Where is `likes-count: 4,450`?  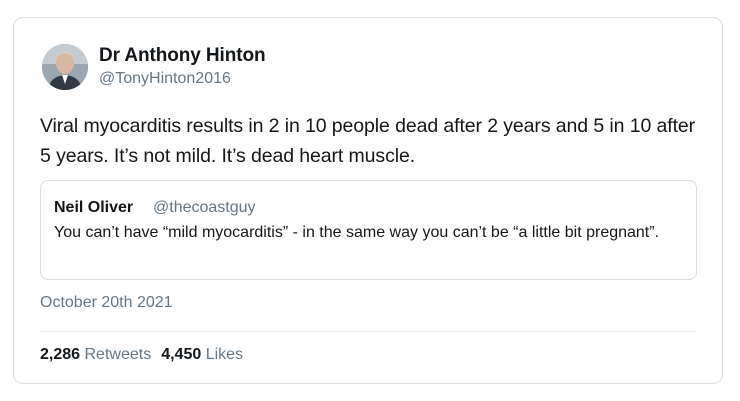
likes-count: 4,450 is located at coordinates (181, 354).